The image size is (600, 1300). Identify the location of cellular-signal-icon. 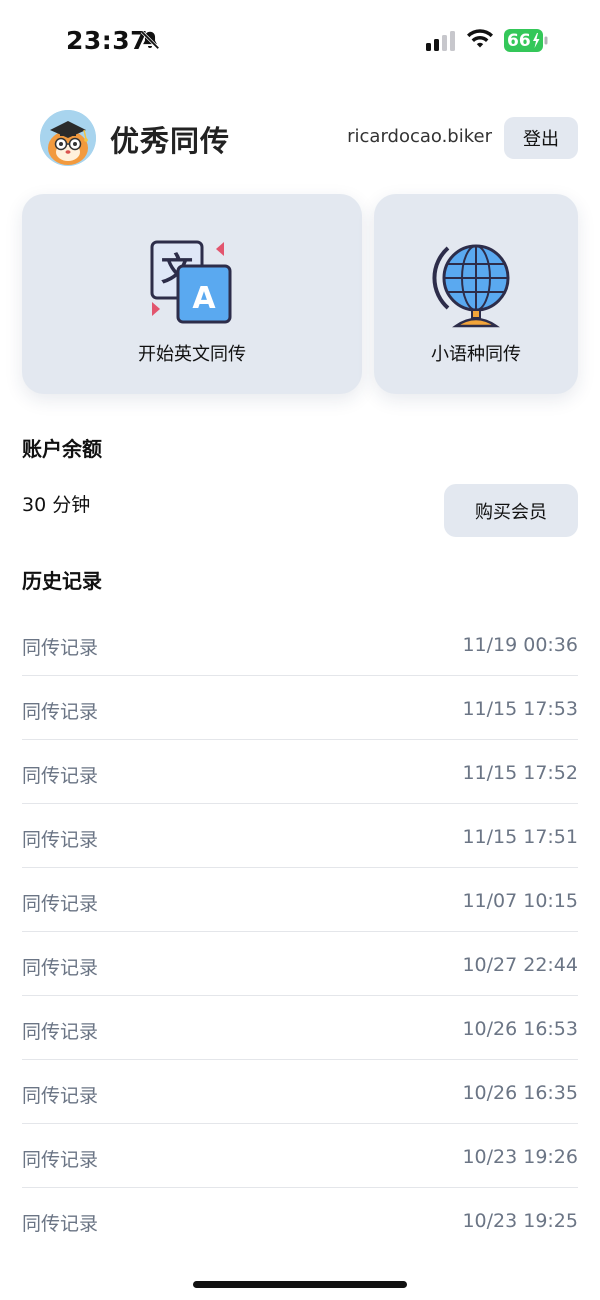
(440, 41).